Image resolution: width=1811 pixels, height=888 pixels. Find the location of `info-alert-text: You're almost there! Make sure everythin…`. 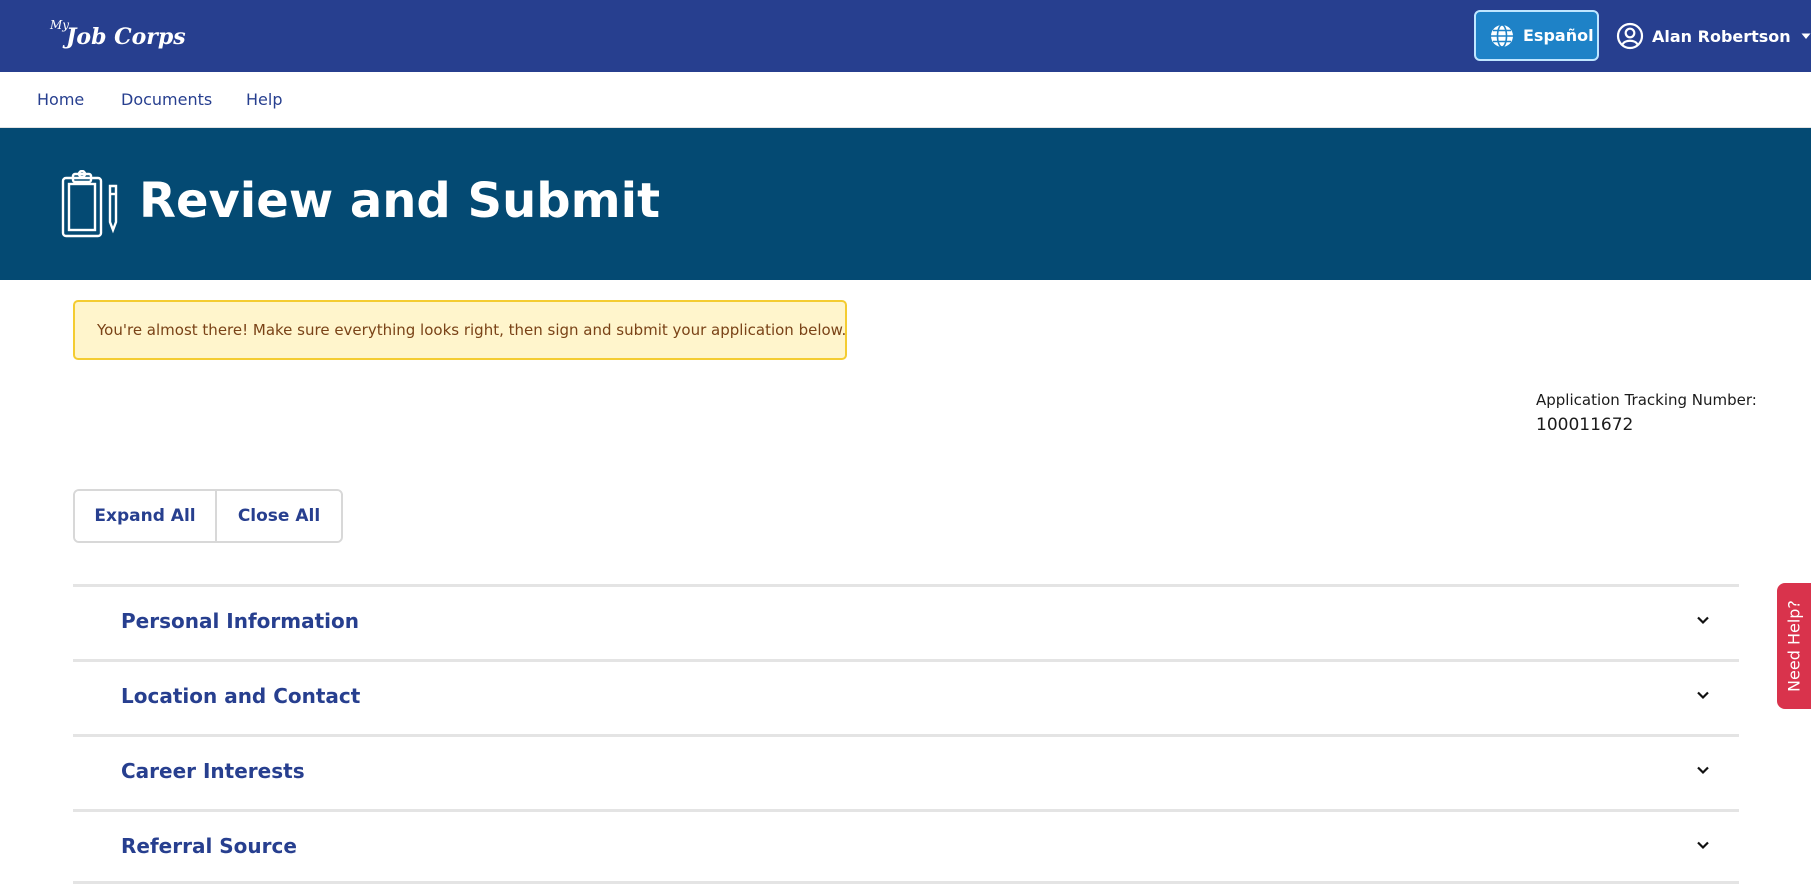

info-alert-text: You're almost there! Make sure everythin… is located at coordinates (472, 330).